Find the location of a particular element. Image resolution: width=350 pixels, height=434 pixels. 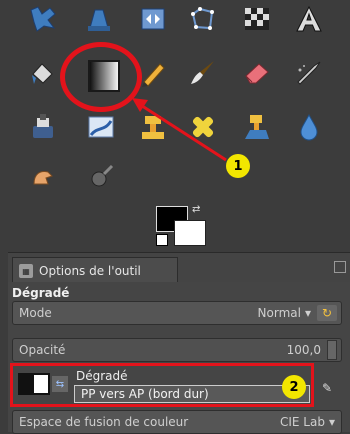

tool-options-icon: ▦ is located at coordinates (26, 271).